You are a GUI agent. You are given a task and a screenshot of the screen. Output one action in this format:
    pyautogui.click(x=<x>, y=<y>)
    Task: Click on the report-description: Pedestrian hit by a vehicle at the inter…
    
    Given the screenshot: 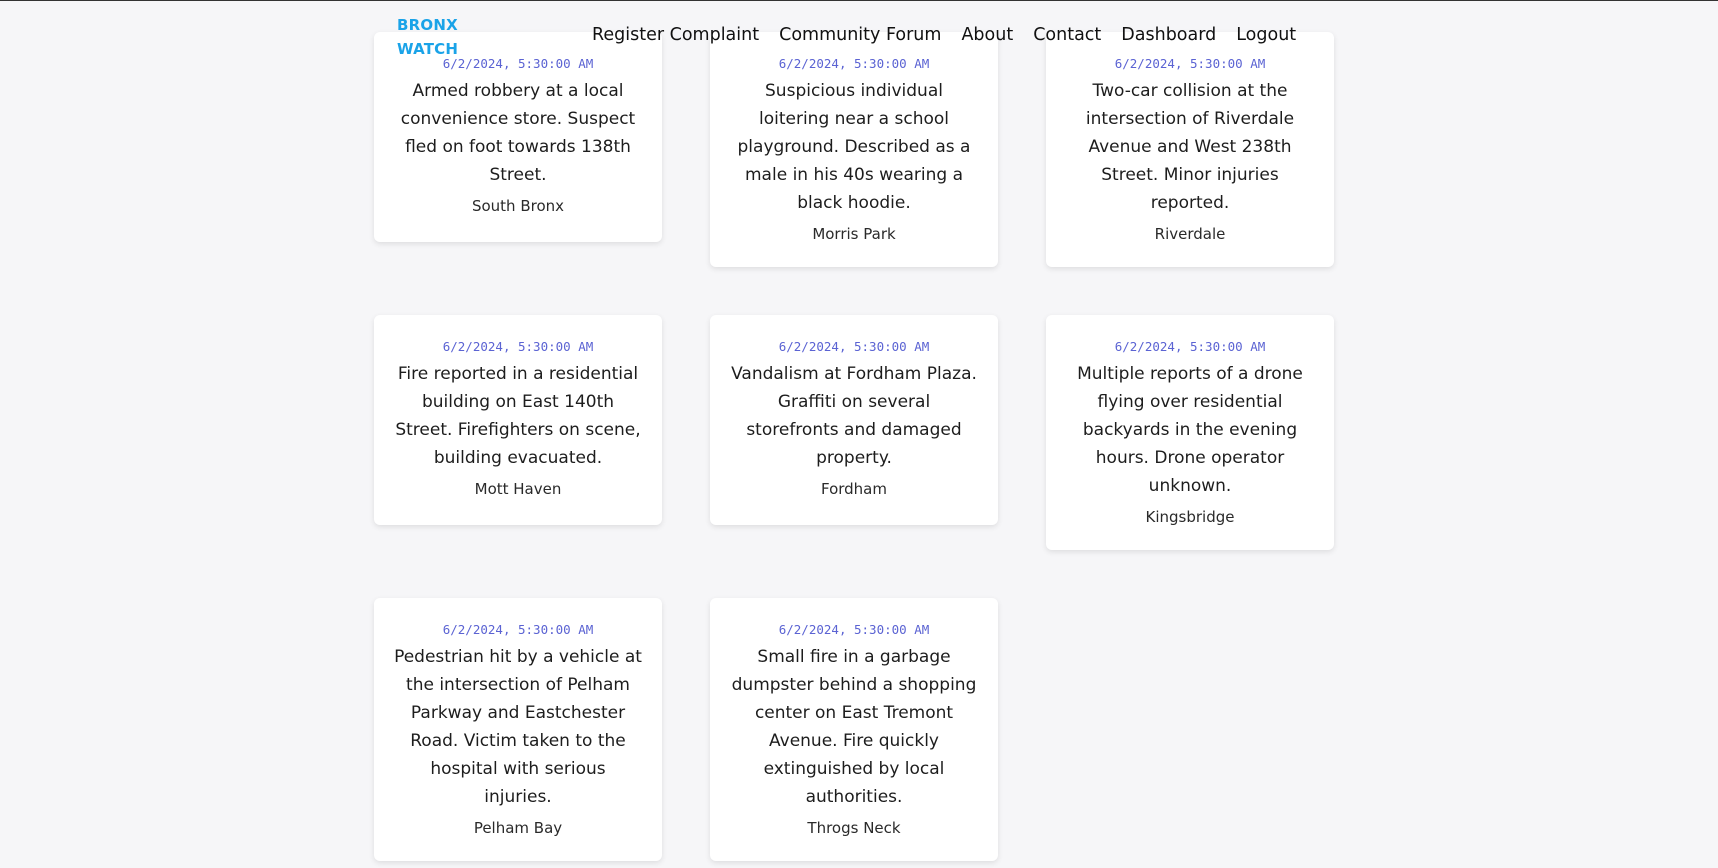 What is the action you would take?
    pyautogui.click(x=518, y=727)
    